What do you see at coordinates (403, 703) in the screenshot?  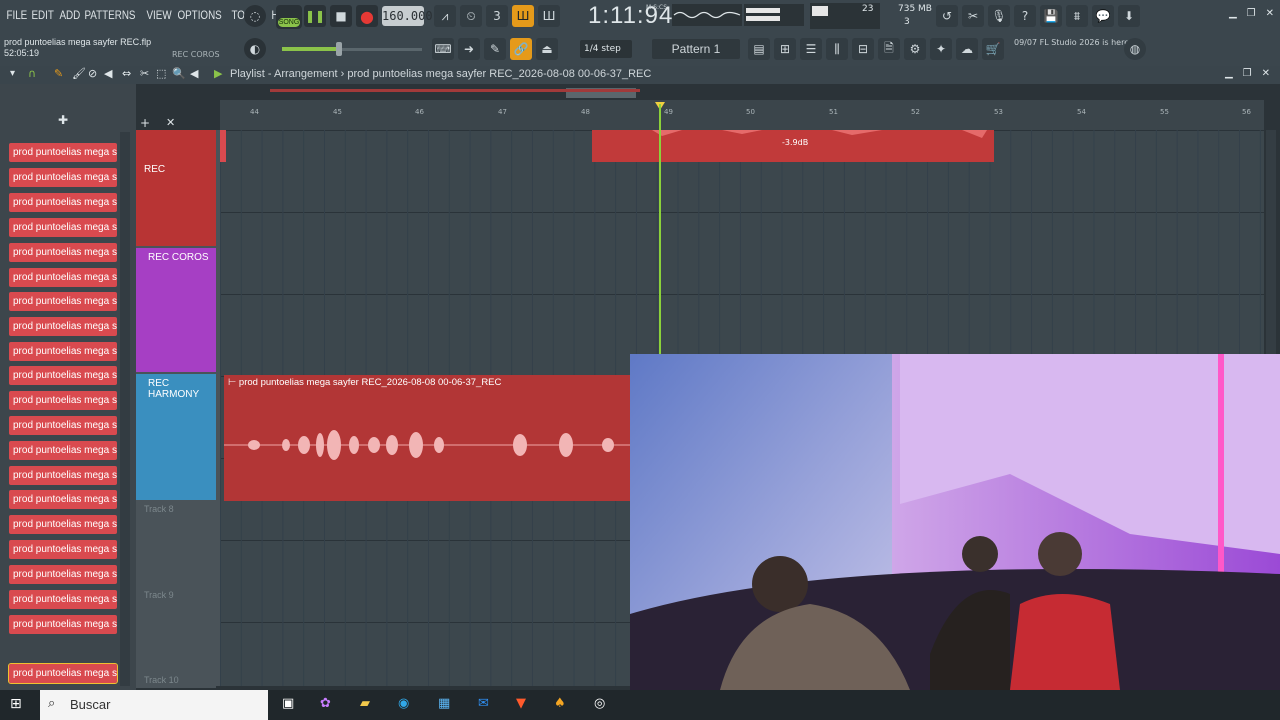 I see `edge-icon: ◉` at bounding box center [403, 703].